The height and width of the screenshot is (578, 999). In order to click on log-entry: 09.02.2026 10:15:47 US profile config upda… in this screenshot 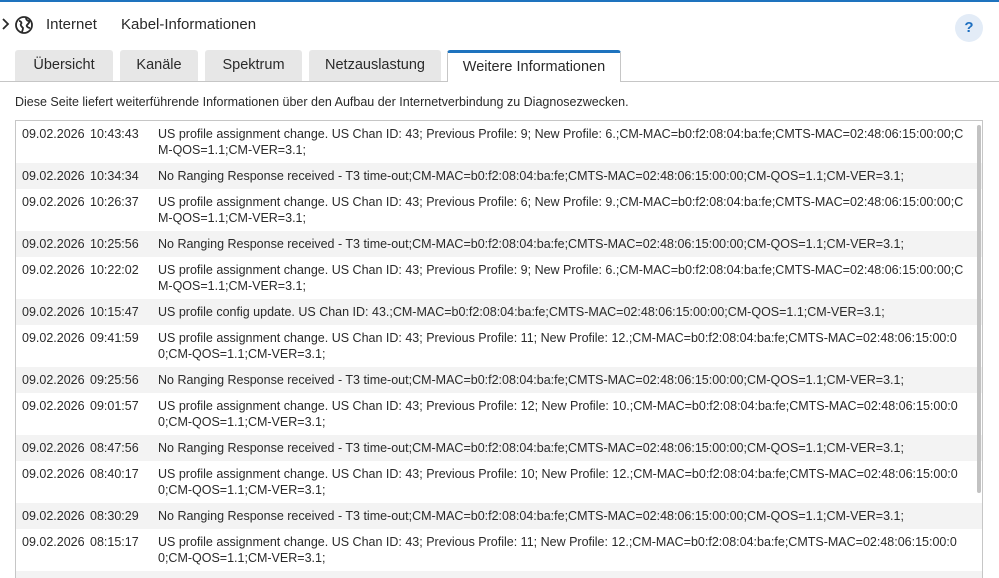, I will do `click(499, 312)`.